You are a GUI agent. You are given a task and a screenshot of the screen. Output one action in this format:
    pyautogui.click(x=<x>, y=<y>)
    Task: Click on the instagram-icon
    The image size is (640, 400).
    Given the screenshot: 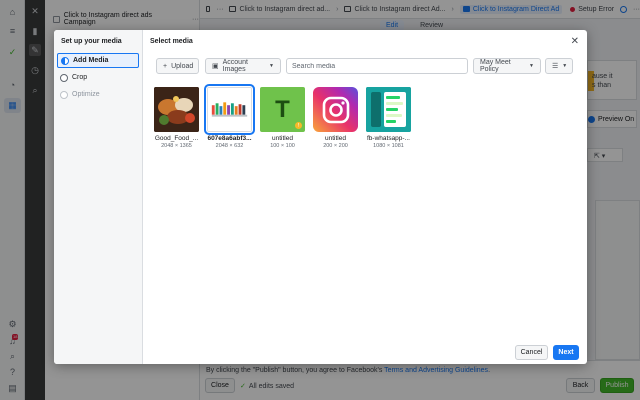 What is the action you would take?
    pyautogui.click(x=335, y=109)
    